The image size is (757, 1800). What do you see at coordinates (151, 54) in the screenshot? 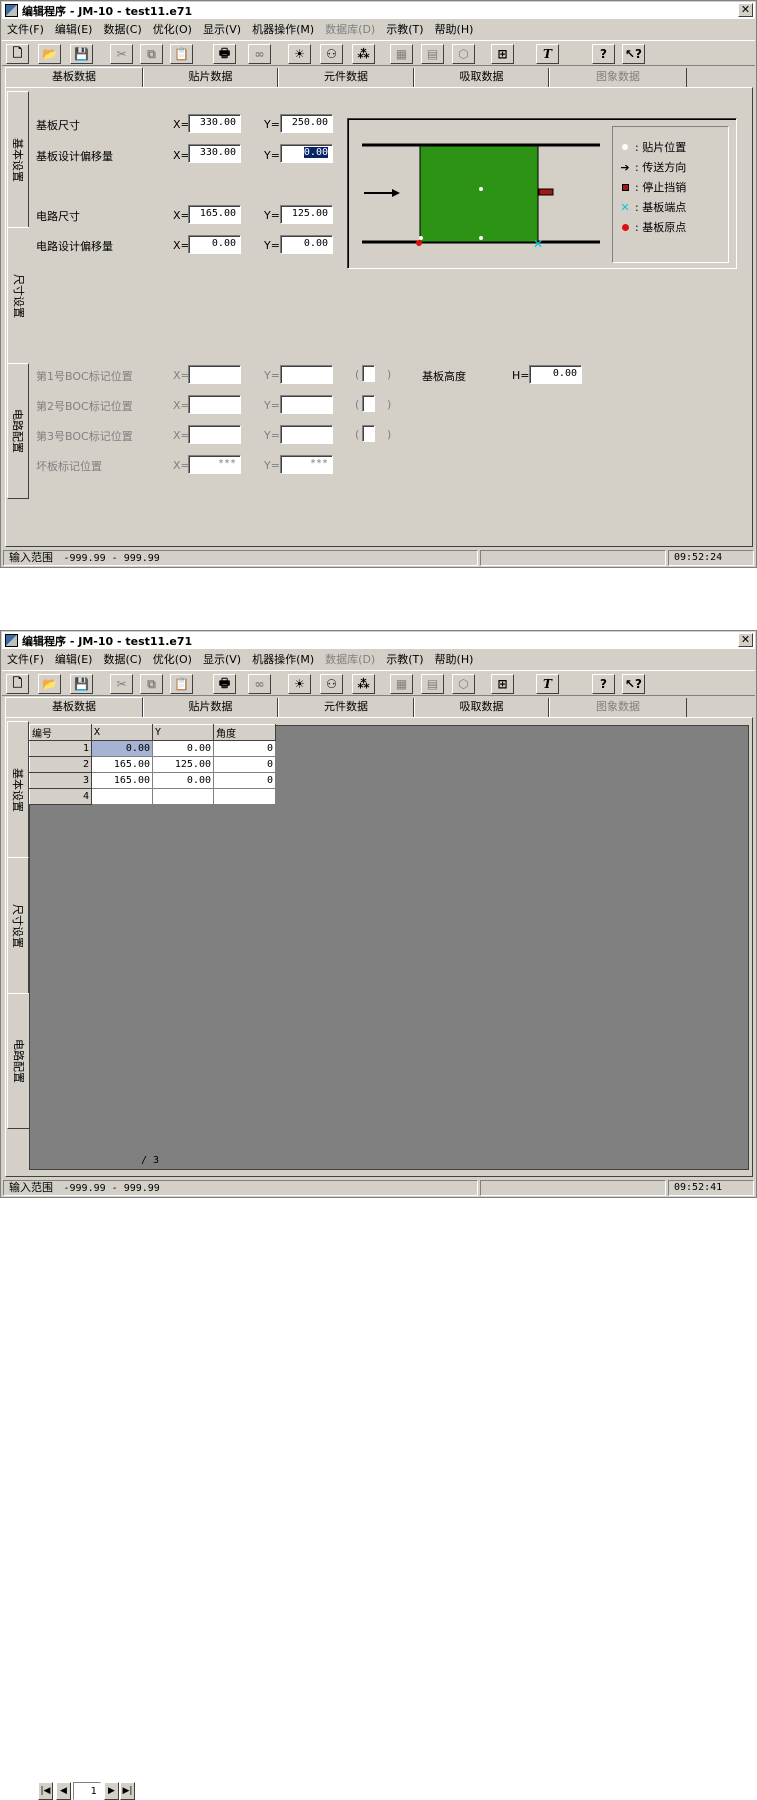
I see `copy-icon: ⧉` at bounding box center [151, 54].